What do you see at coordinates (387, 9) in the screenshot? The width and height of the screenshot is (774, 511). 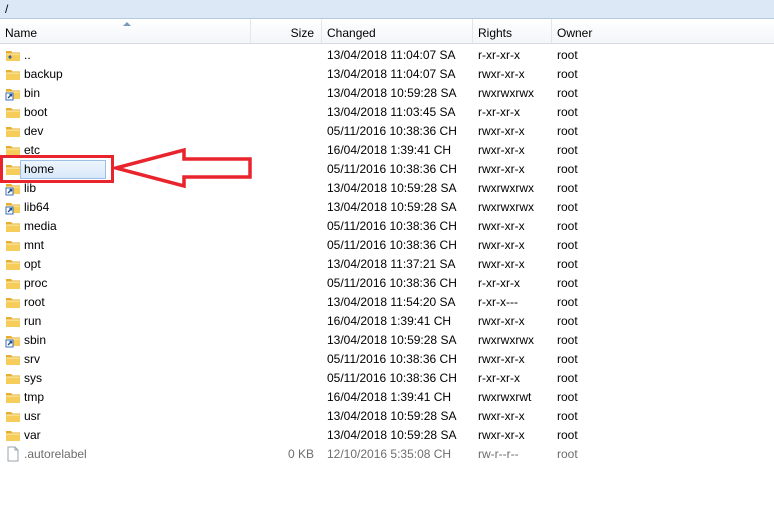 I see `path-bar: /` at bounding box center [387, 9].